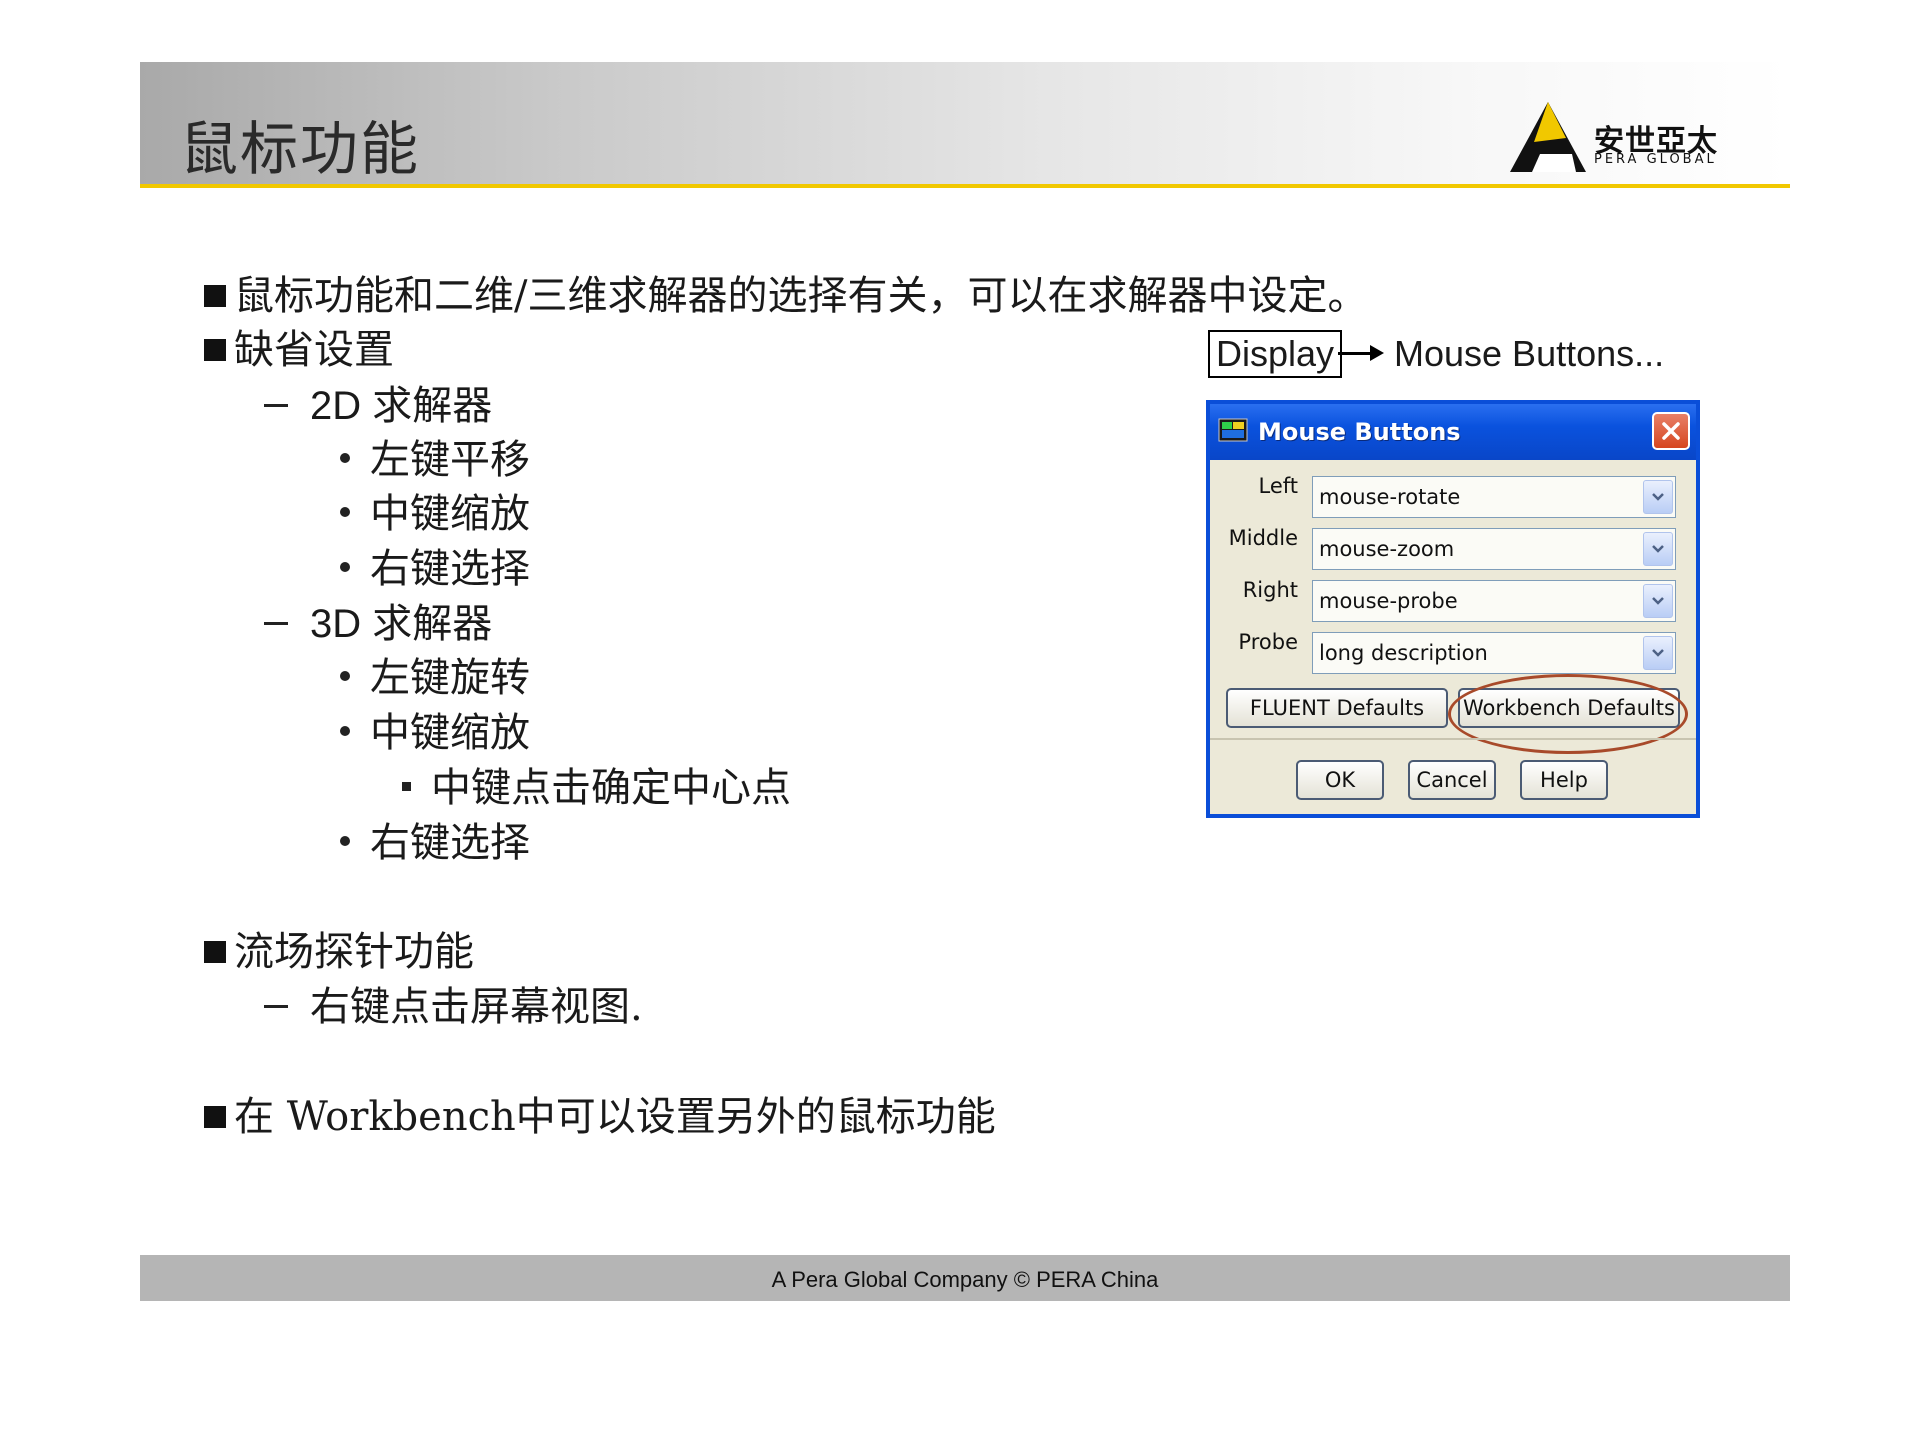  What do you see at coordinates (1233, 430) in the screenshot?
I see `app-icon` at bounding box center [1233, 430].